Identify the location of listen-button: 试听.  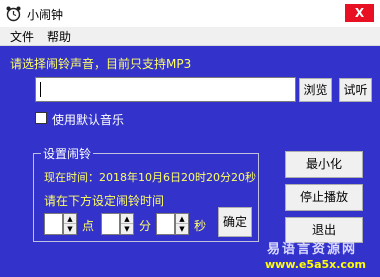
(355, 90).